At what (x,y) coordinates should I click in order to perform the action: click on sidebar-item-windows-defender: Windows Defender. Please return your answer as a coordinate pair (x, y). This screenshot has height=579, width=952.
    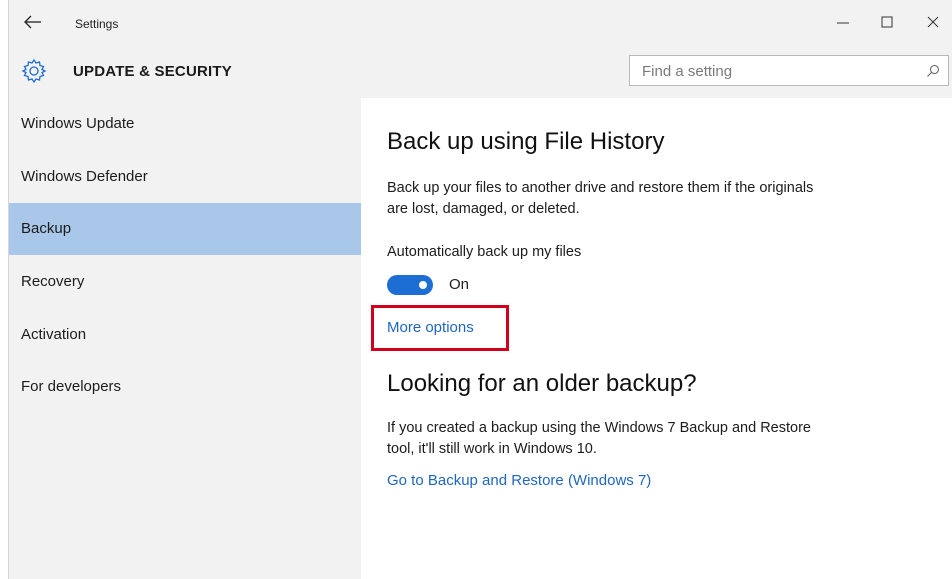
    Looking at the image, I should click on (185, 177).